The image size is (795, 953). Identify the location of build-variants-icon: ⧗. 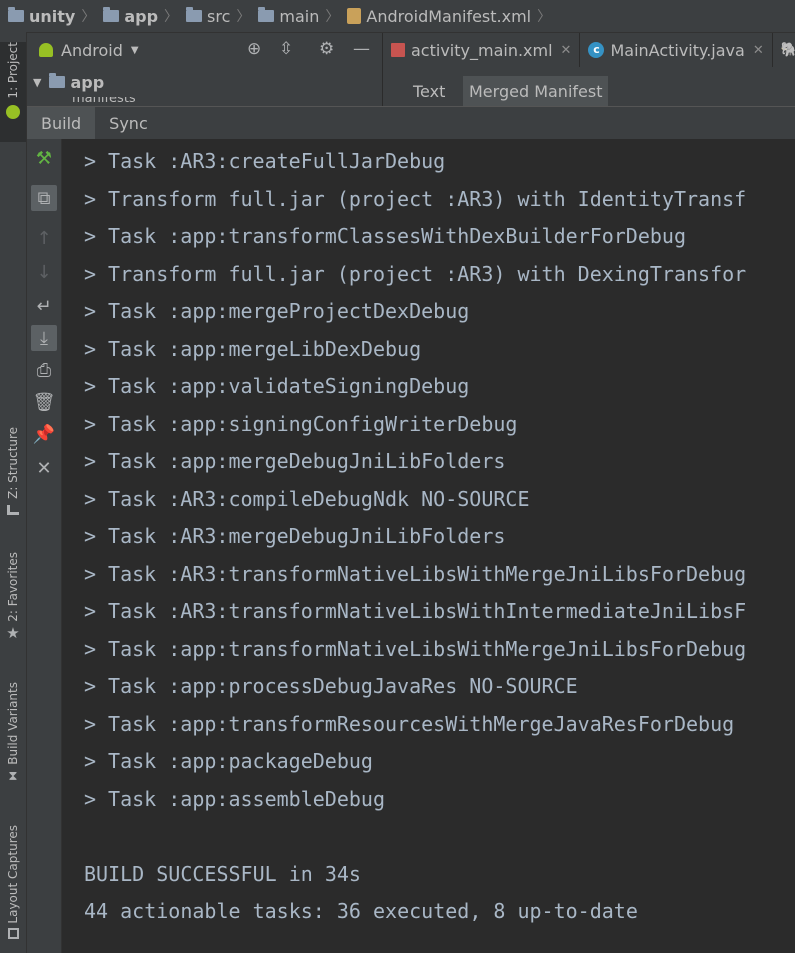
(13, 776).